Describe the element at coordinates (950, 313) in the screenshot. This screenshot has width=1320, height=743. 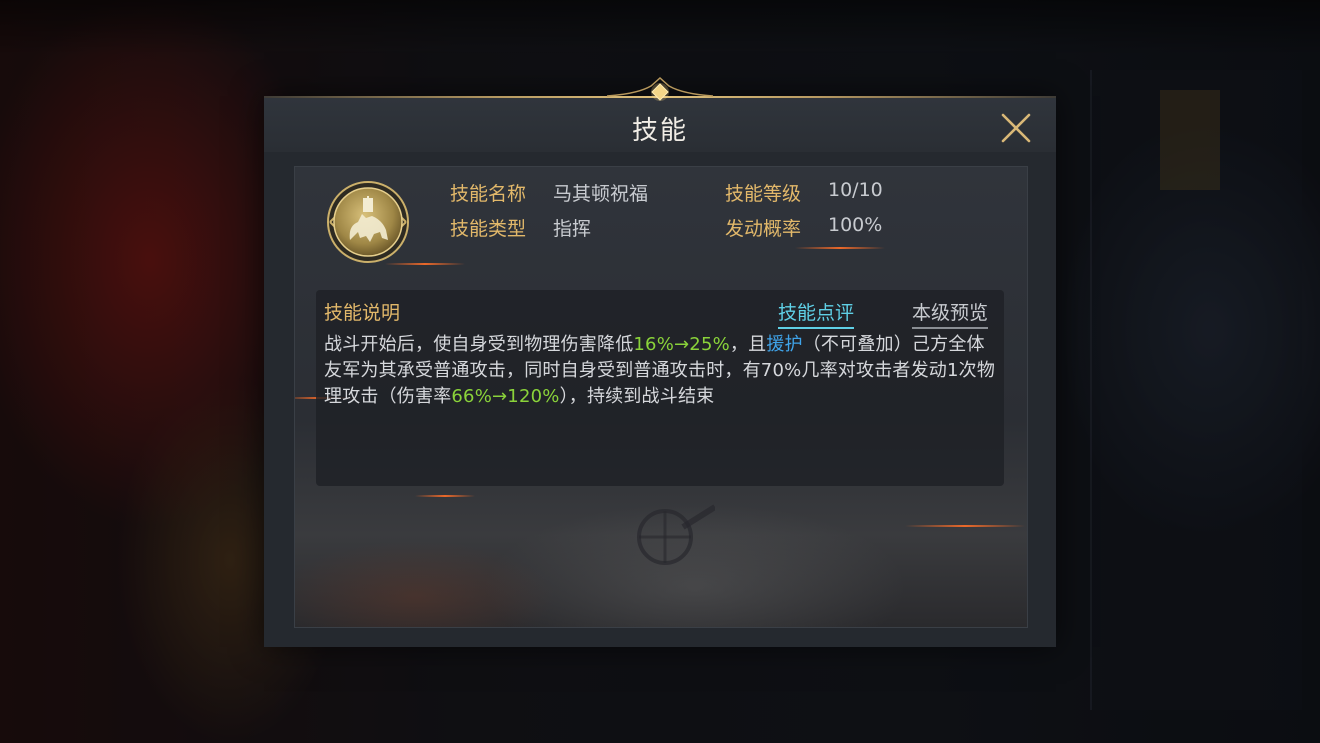
I see `tab-level-preview: 本级预览` at that location.